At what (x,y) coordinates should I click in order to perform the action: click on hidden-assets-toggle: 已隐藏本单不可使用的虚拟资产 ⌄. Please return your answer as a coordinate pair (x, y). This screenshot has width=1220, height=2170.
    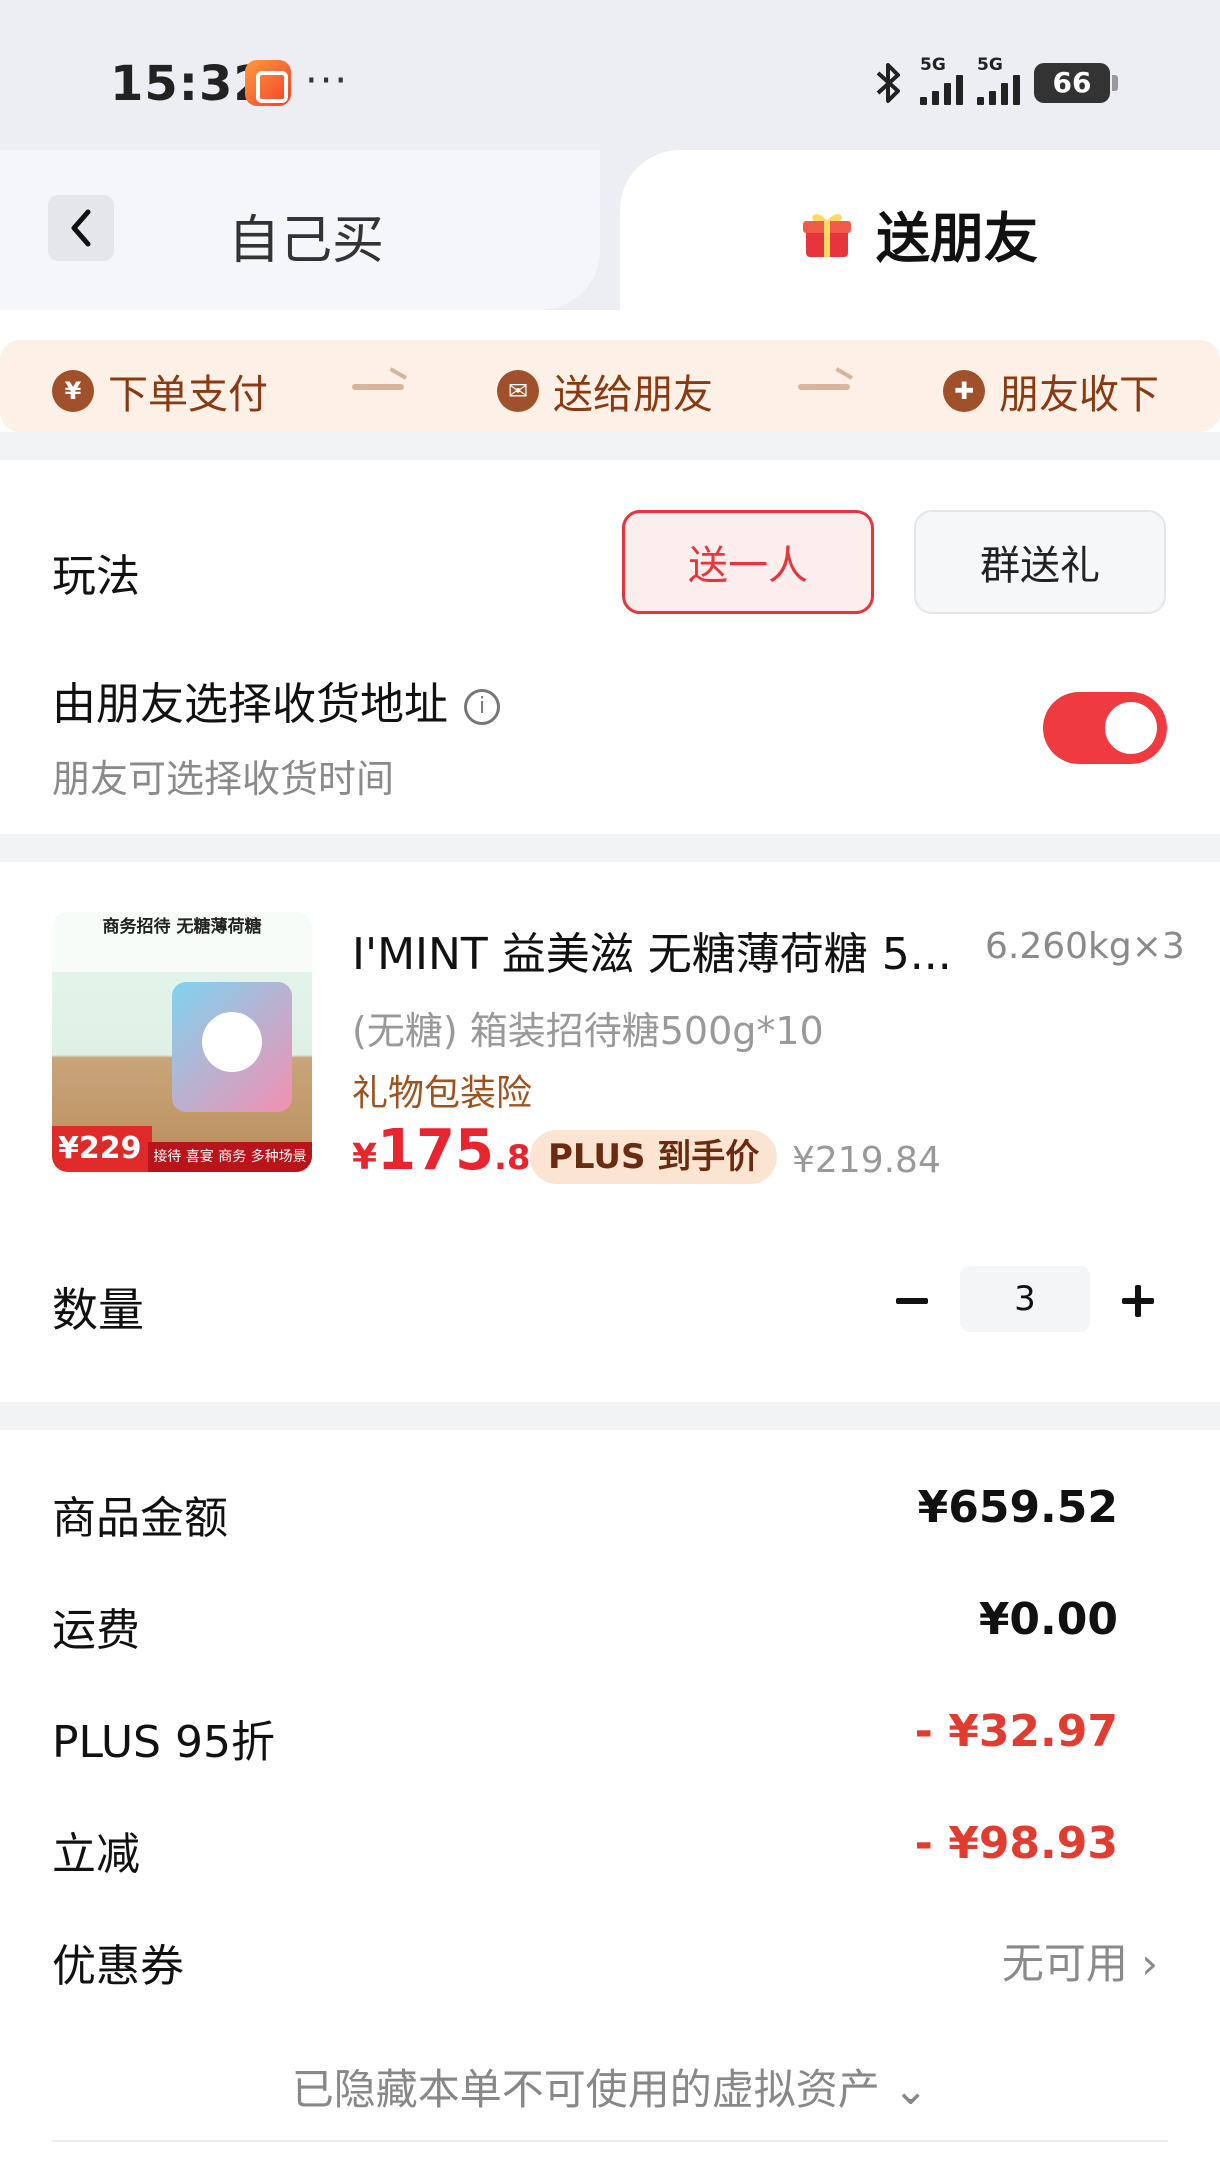
    Looking at the image, I should click on (610, 2086).